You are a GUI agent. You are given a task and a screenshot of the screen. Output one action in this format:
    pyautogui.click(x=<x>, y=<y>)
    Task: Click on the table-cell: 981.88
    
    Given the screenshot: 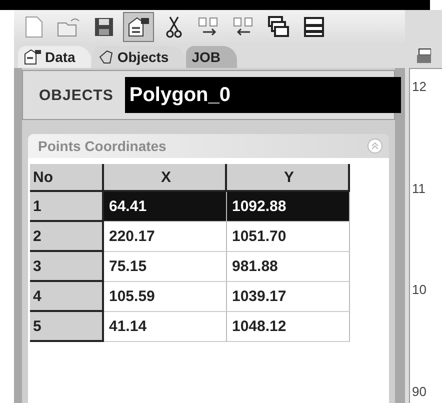 What is the action you would take?
    pyautogui.click(x=288, y=267)
    